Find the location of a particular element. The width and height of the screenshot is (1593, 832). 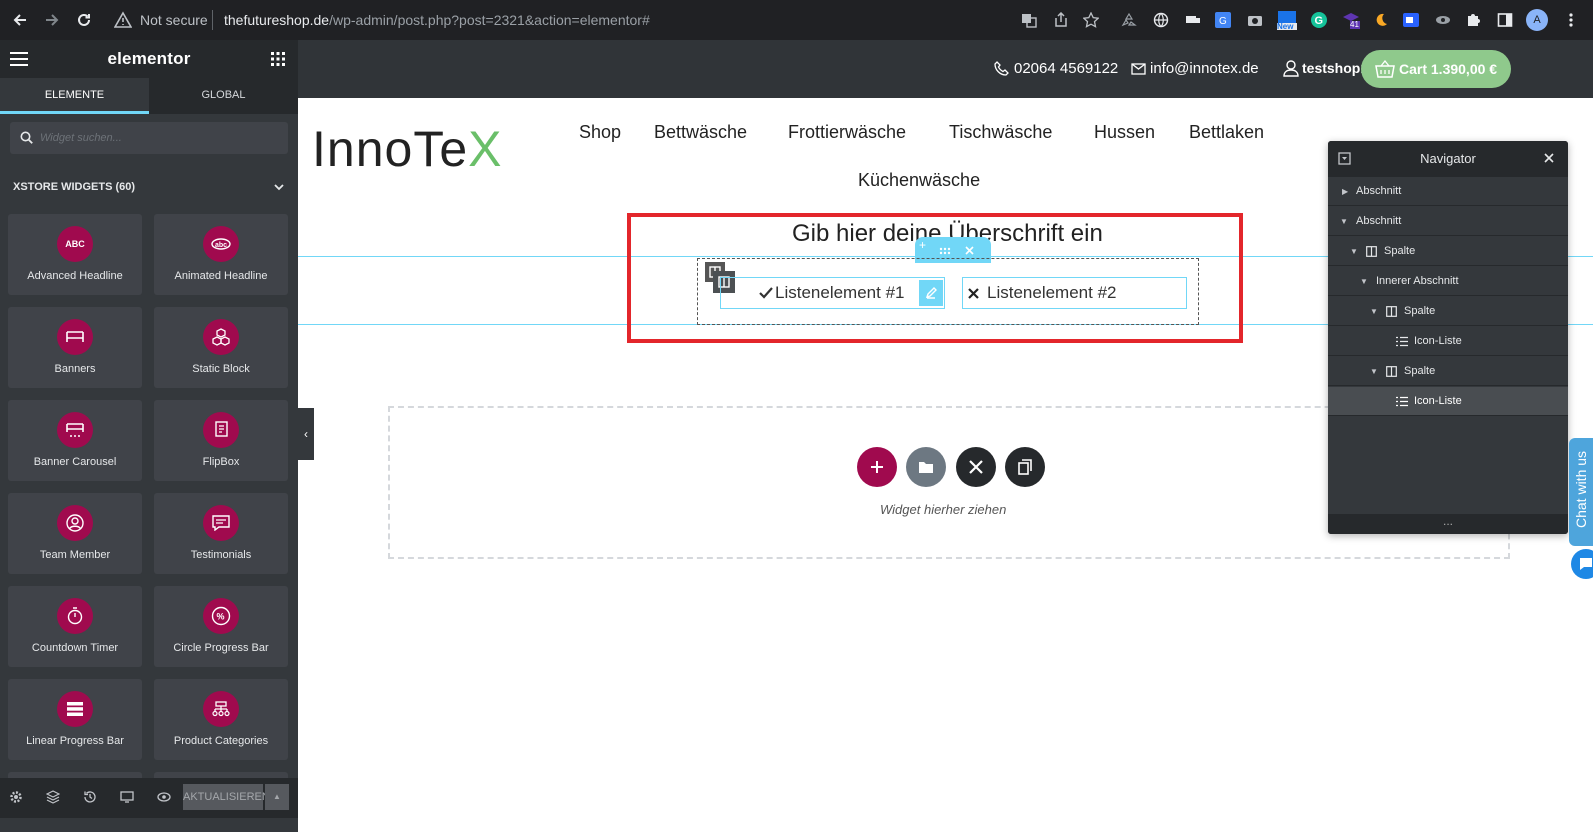

tab-global: GLOBAL is located at coordinates (223, 96).